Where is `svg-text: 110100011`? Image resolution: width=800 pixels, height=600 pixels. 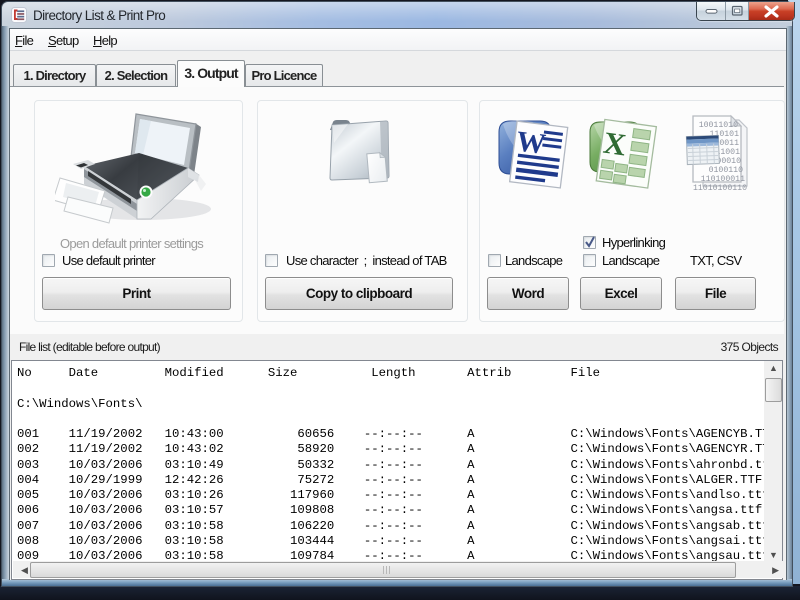 svg-text: 110100011 is located at coordinates (723, 179).